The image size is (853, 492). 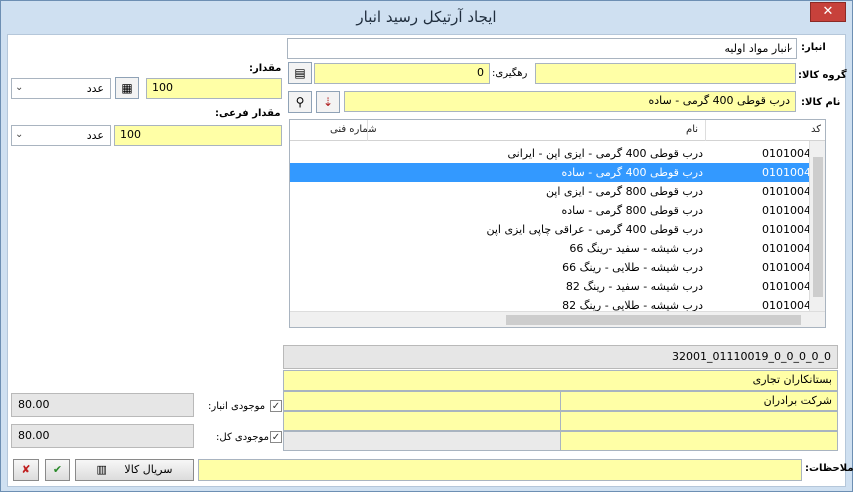 I want to click on stock-total-value: 80.00, so click(x=102, y=436).